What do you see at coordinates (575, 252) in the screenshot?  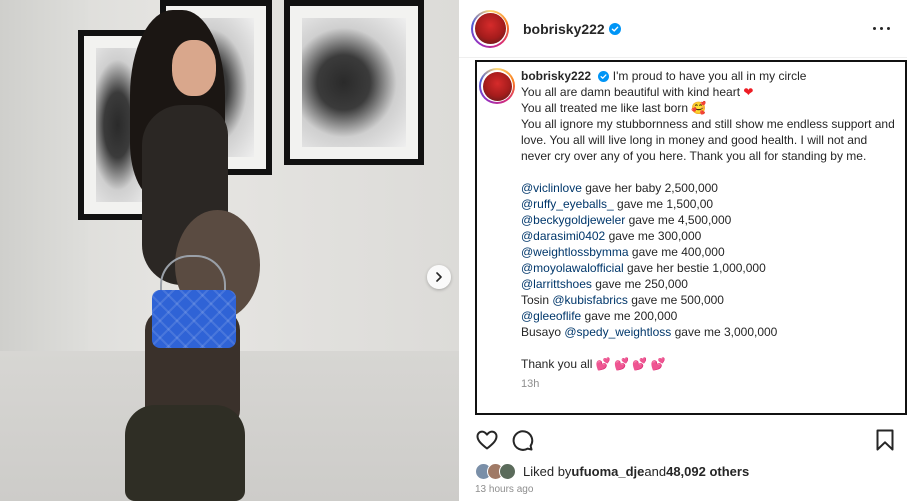 I see `mention-link: @weightlossbymma` at bounding box center [575, 252].